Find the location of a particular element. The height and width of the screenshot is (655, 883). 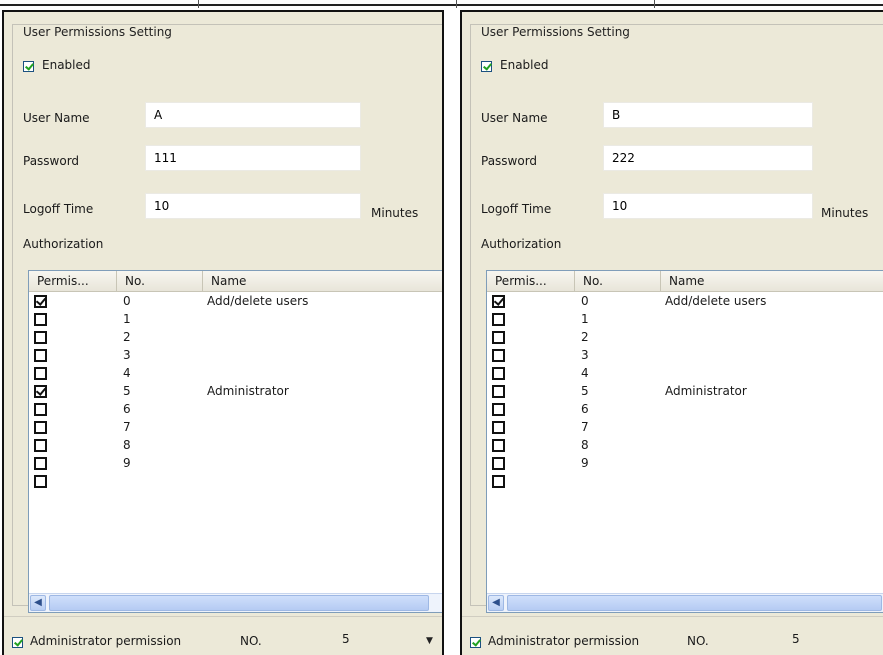

permission-number: 8 is located at coordinates (585, 445).